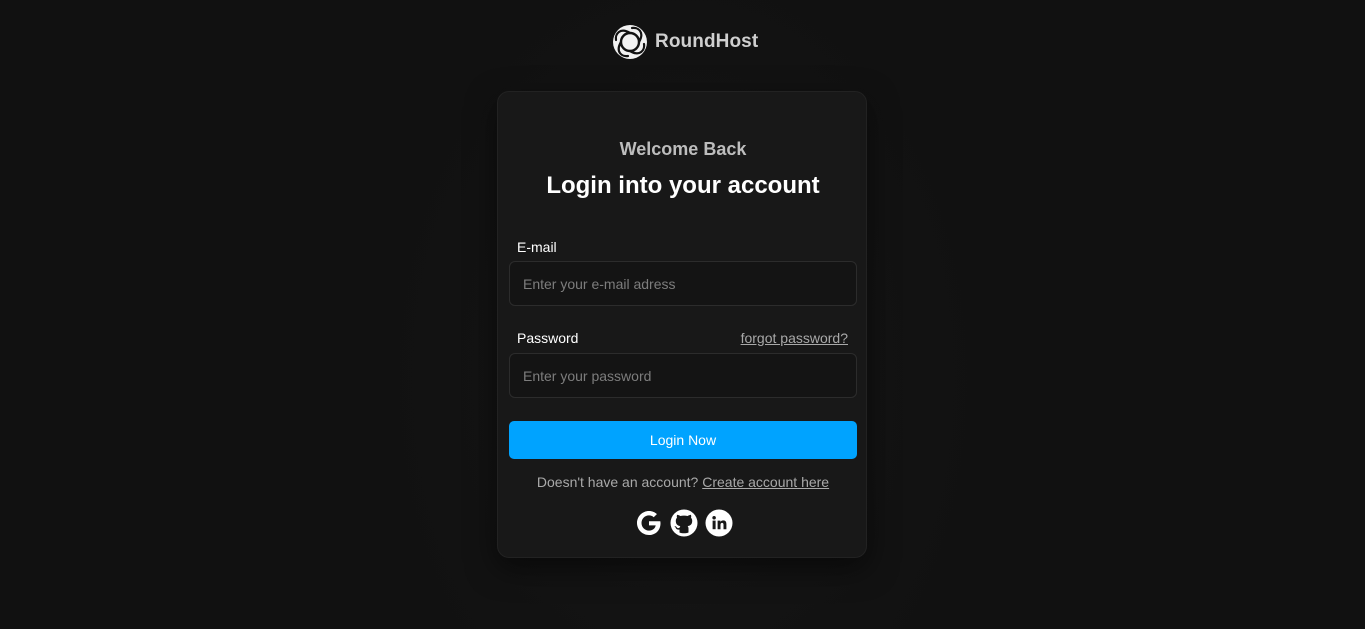 The height and width of the screenshot is (629, 1365). I want to click on signup-prompt: Doesn't have an account?, so click(617, 482).